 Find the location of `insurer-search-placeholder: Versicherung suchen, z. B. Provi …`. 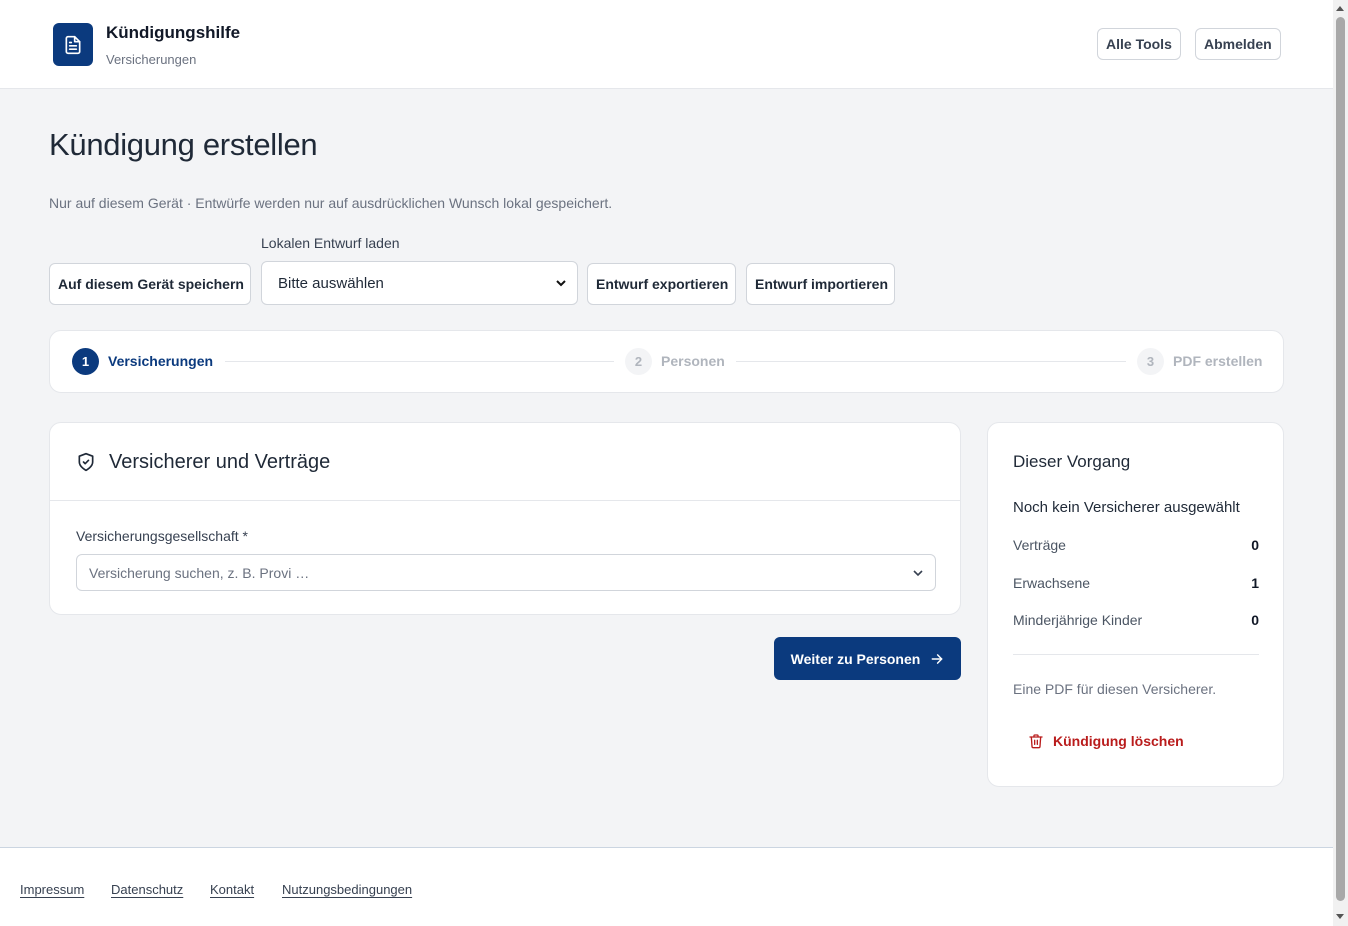

insurer-search-placeholder: Versicherung suchen, z. B. Provi … is located at coordinates (199, 572).